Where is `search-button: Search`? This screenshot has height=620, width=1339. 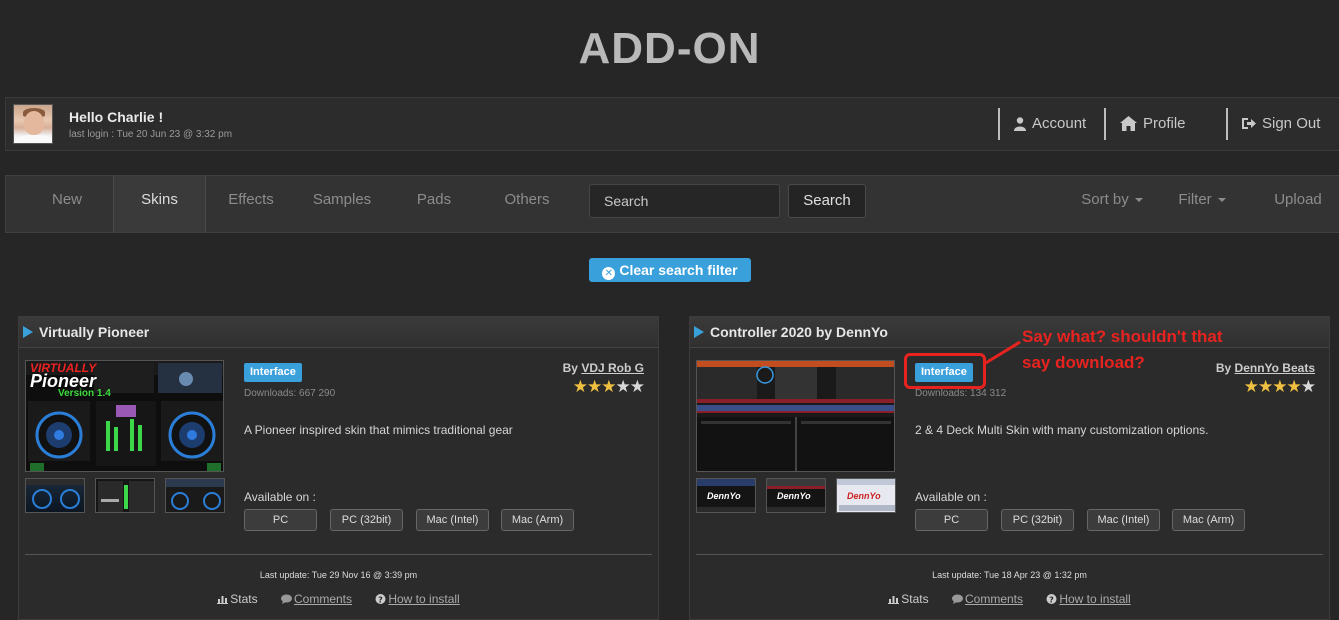
search-button: Search is located at coordinates (827, 201).